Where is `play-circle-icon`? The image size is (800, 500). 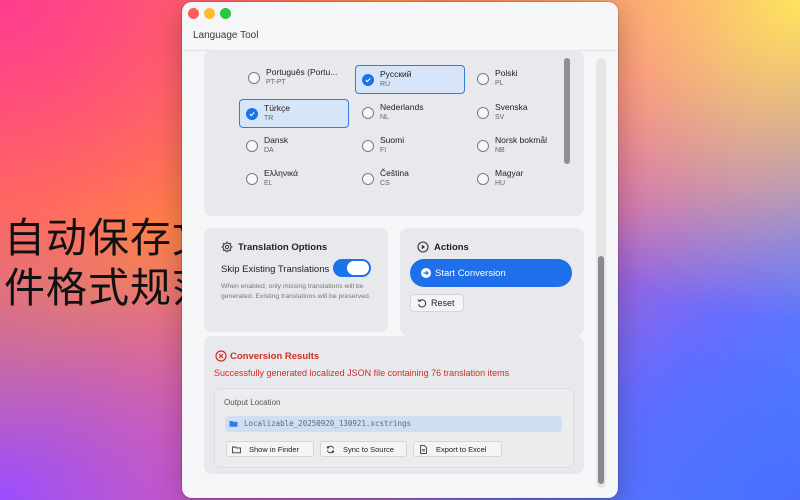 play-circle-icon is located at coordinates (423, 247).